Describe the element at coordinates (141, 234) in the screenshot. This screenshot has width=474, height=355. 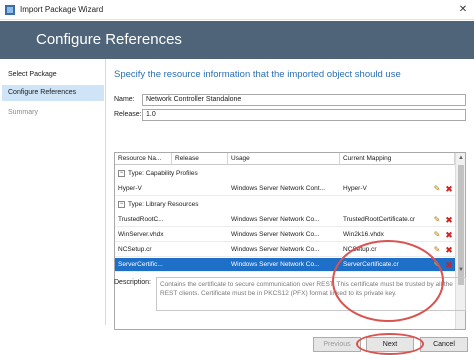
I see `cell-resource-name: WinServer.vhdx` at that location.